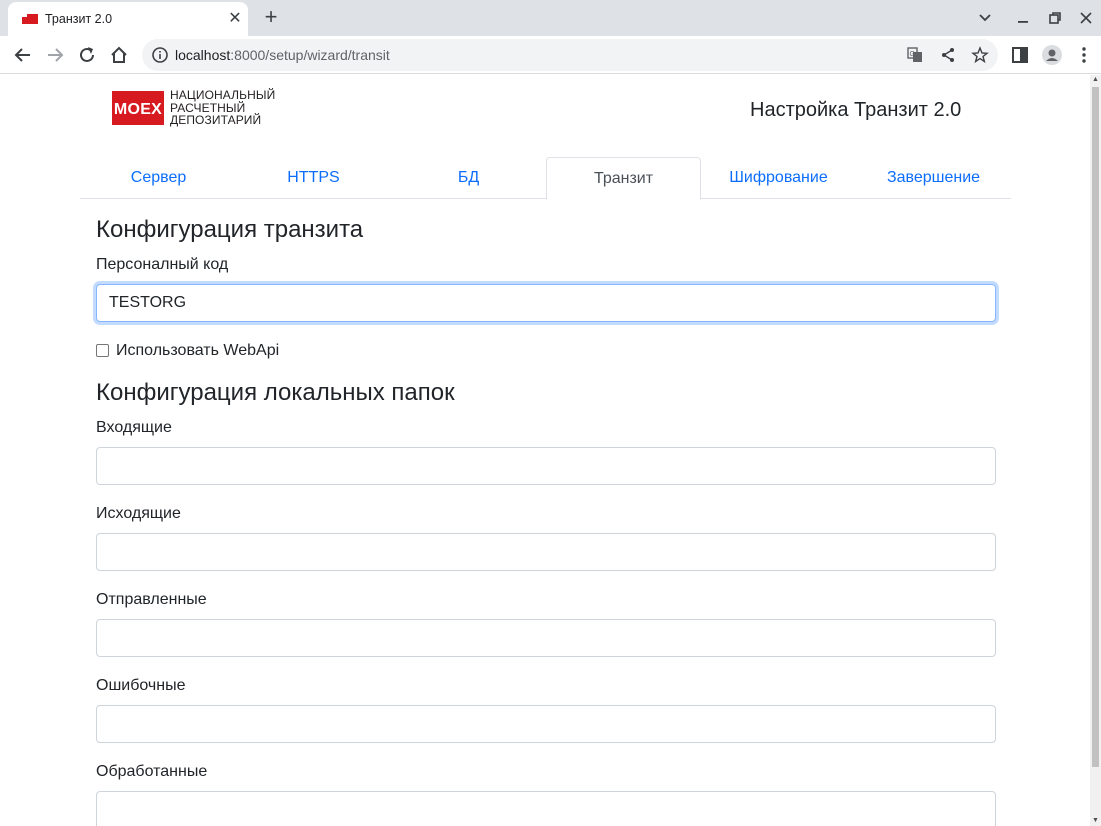  What do you see at coordinates (197, 351) in the screenshot?
I see `use-webapi-label: Использовать WebApi` at bounding box center [197, 351].